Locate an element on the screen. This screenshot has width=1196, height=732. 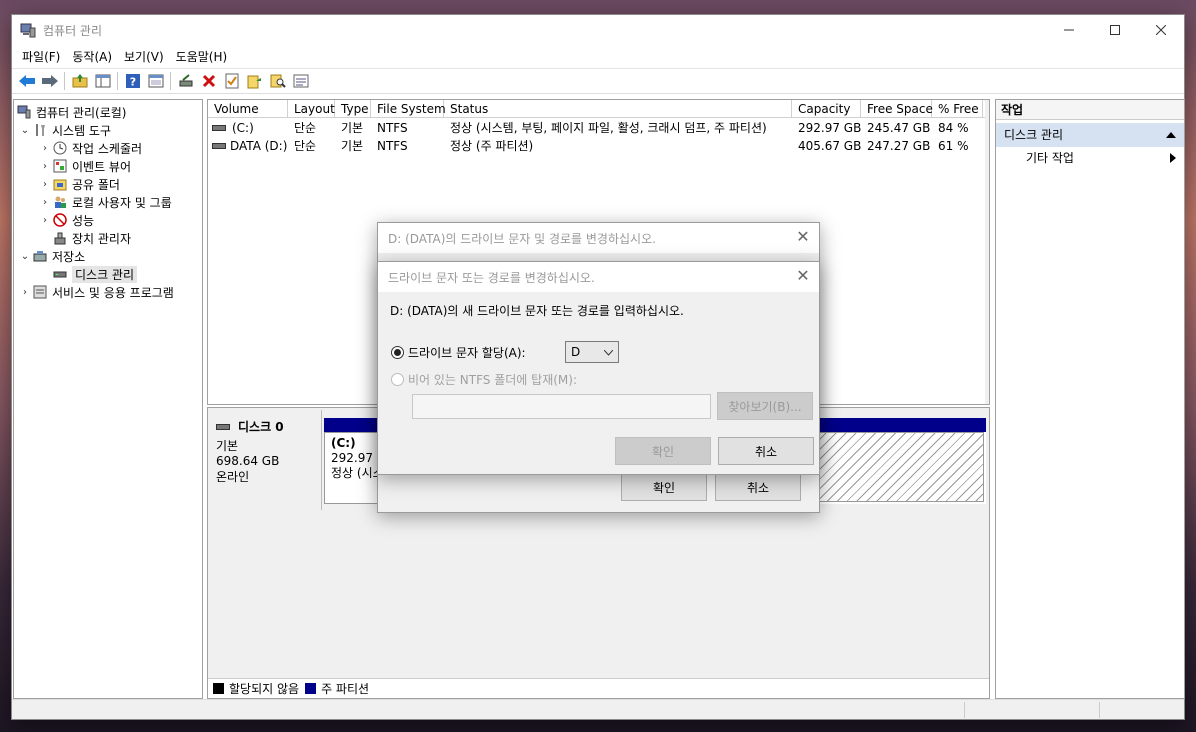
volume-drive-icon is located at coordinates (219, 128).